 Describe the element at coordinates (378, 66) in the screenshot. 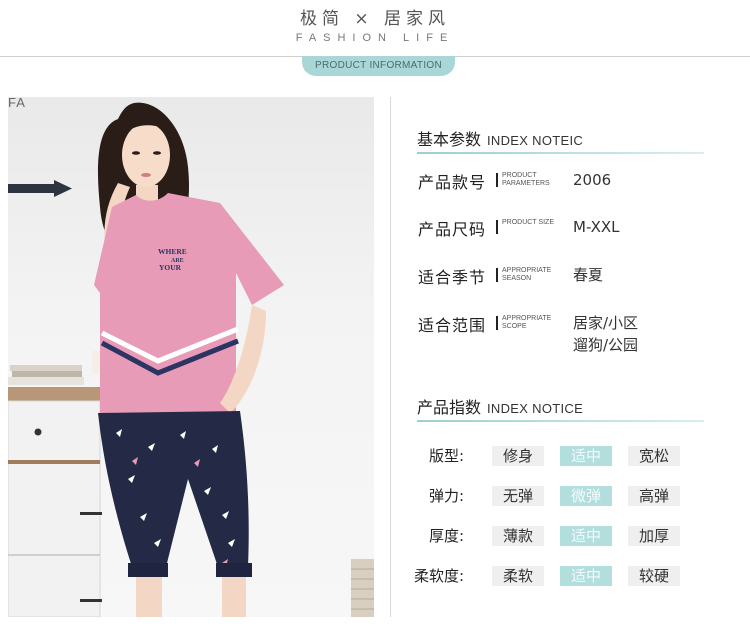

I see `product-information-tab: PRODUCT INFORMATION` at that location.